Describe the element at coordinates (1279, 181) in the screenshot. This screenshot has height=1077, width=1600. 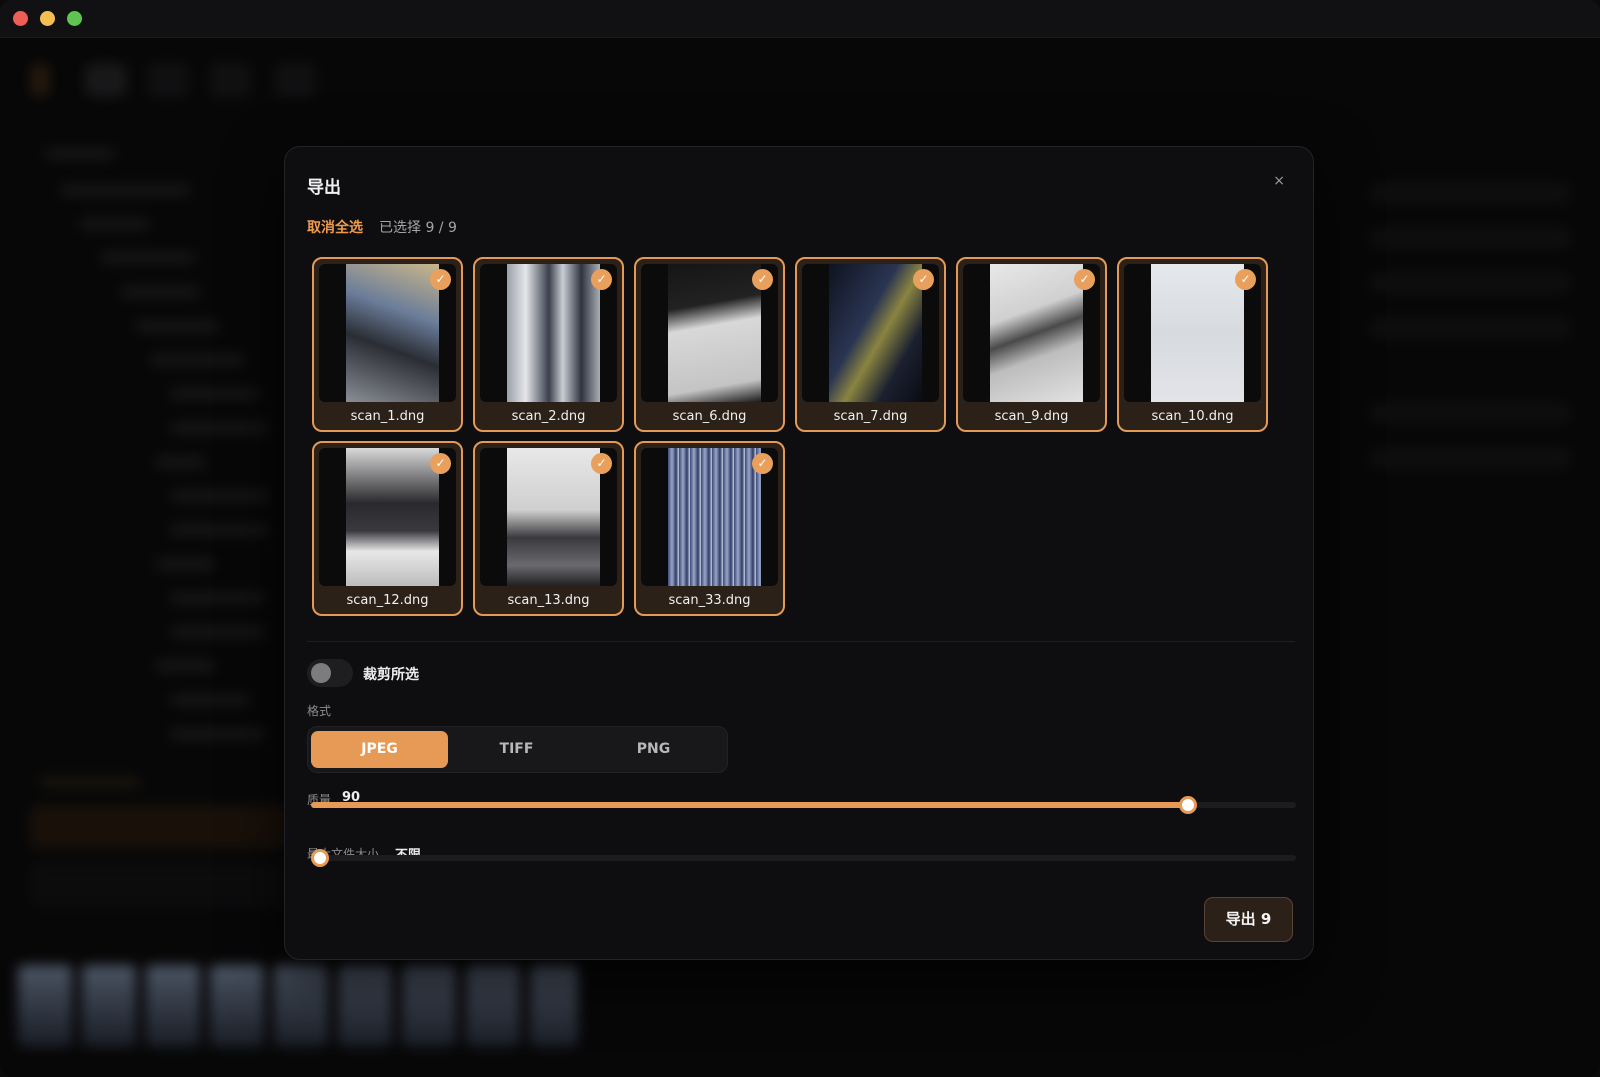
I see `close-icon: ×` at that location.